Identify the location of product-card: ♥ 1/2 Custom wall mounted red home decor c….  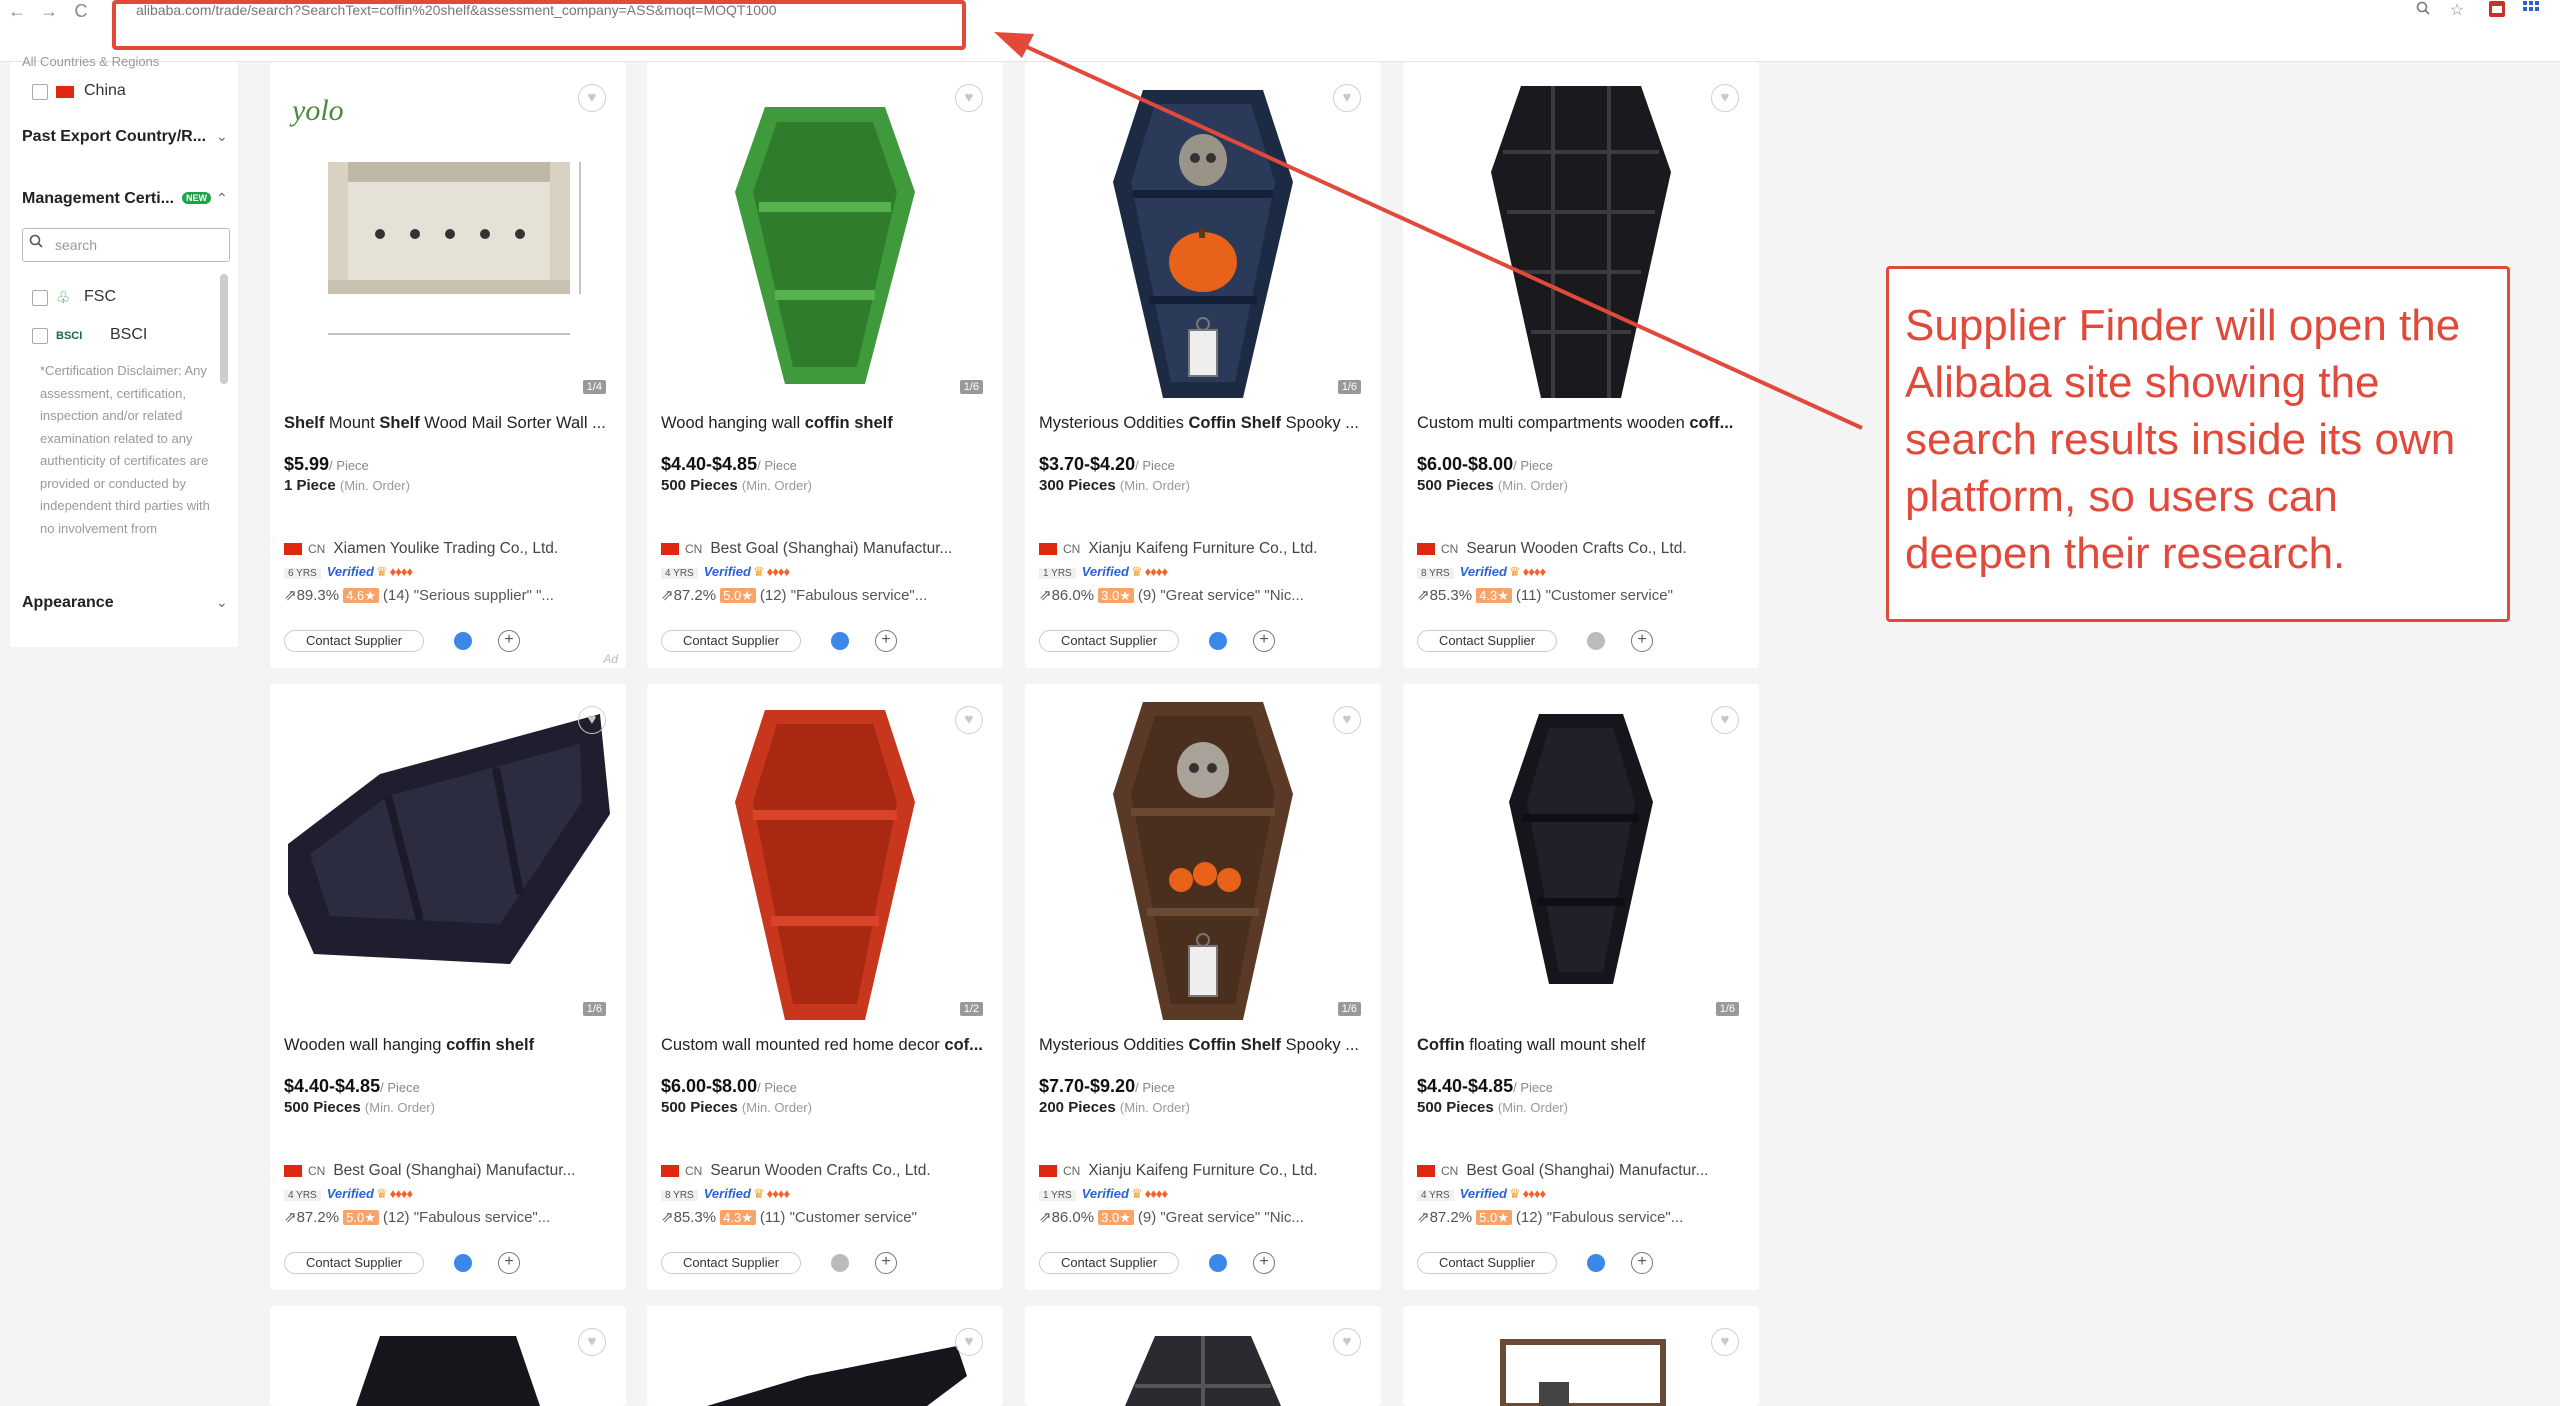
(825, 987).